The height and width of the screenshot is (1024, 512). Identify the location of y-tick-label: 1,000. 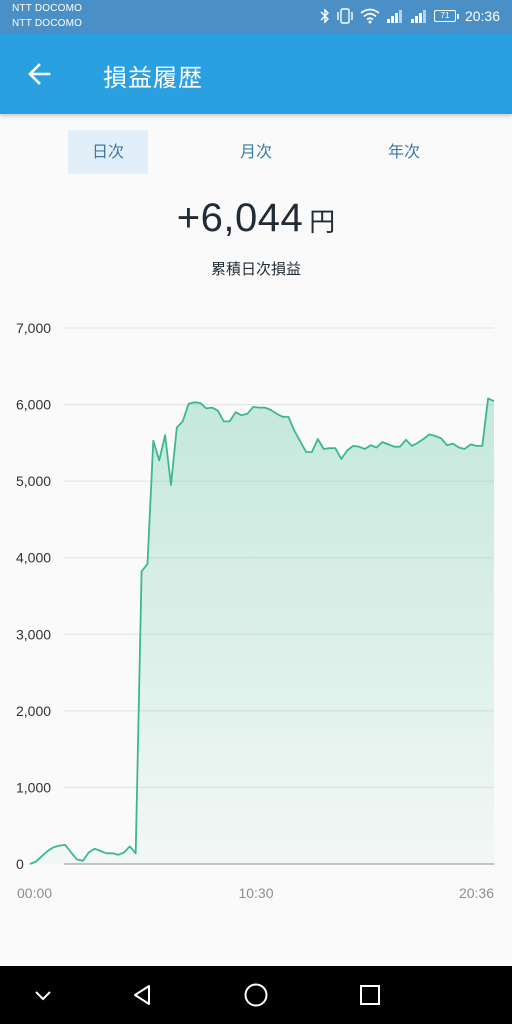
(33, 787).